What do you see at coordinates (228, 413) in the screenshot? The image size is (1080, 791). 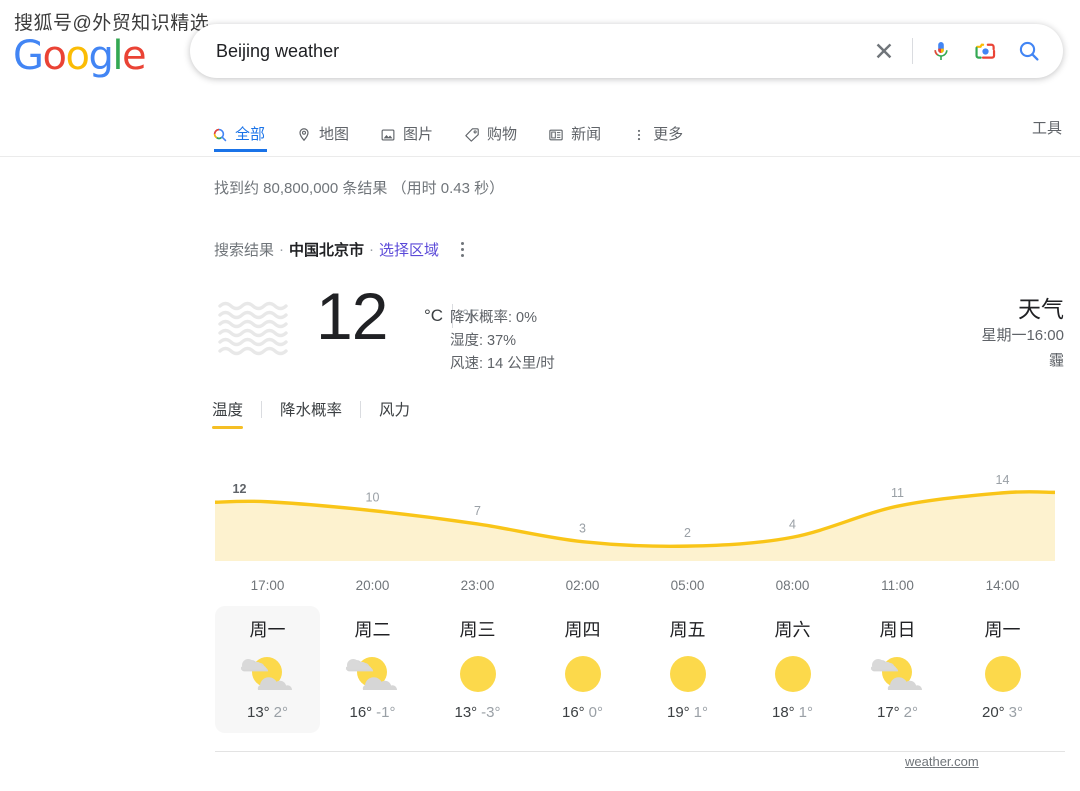 I see `chart-tab-temperature: 温度` at bounding box center [228, 413].